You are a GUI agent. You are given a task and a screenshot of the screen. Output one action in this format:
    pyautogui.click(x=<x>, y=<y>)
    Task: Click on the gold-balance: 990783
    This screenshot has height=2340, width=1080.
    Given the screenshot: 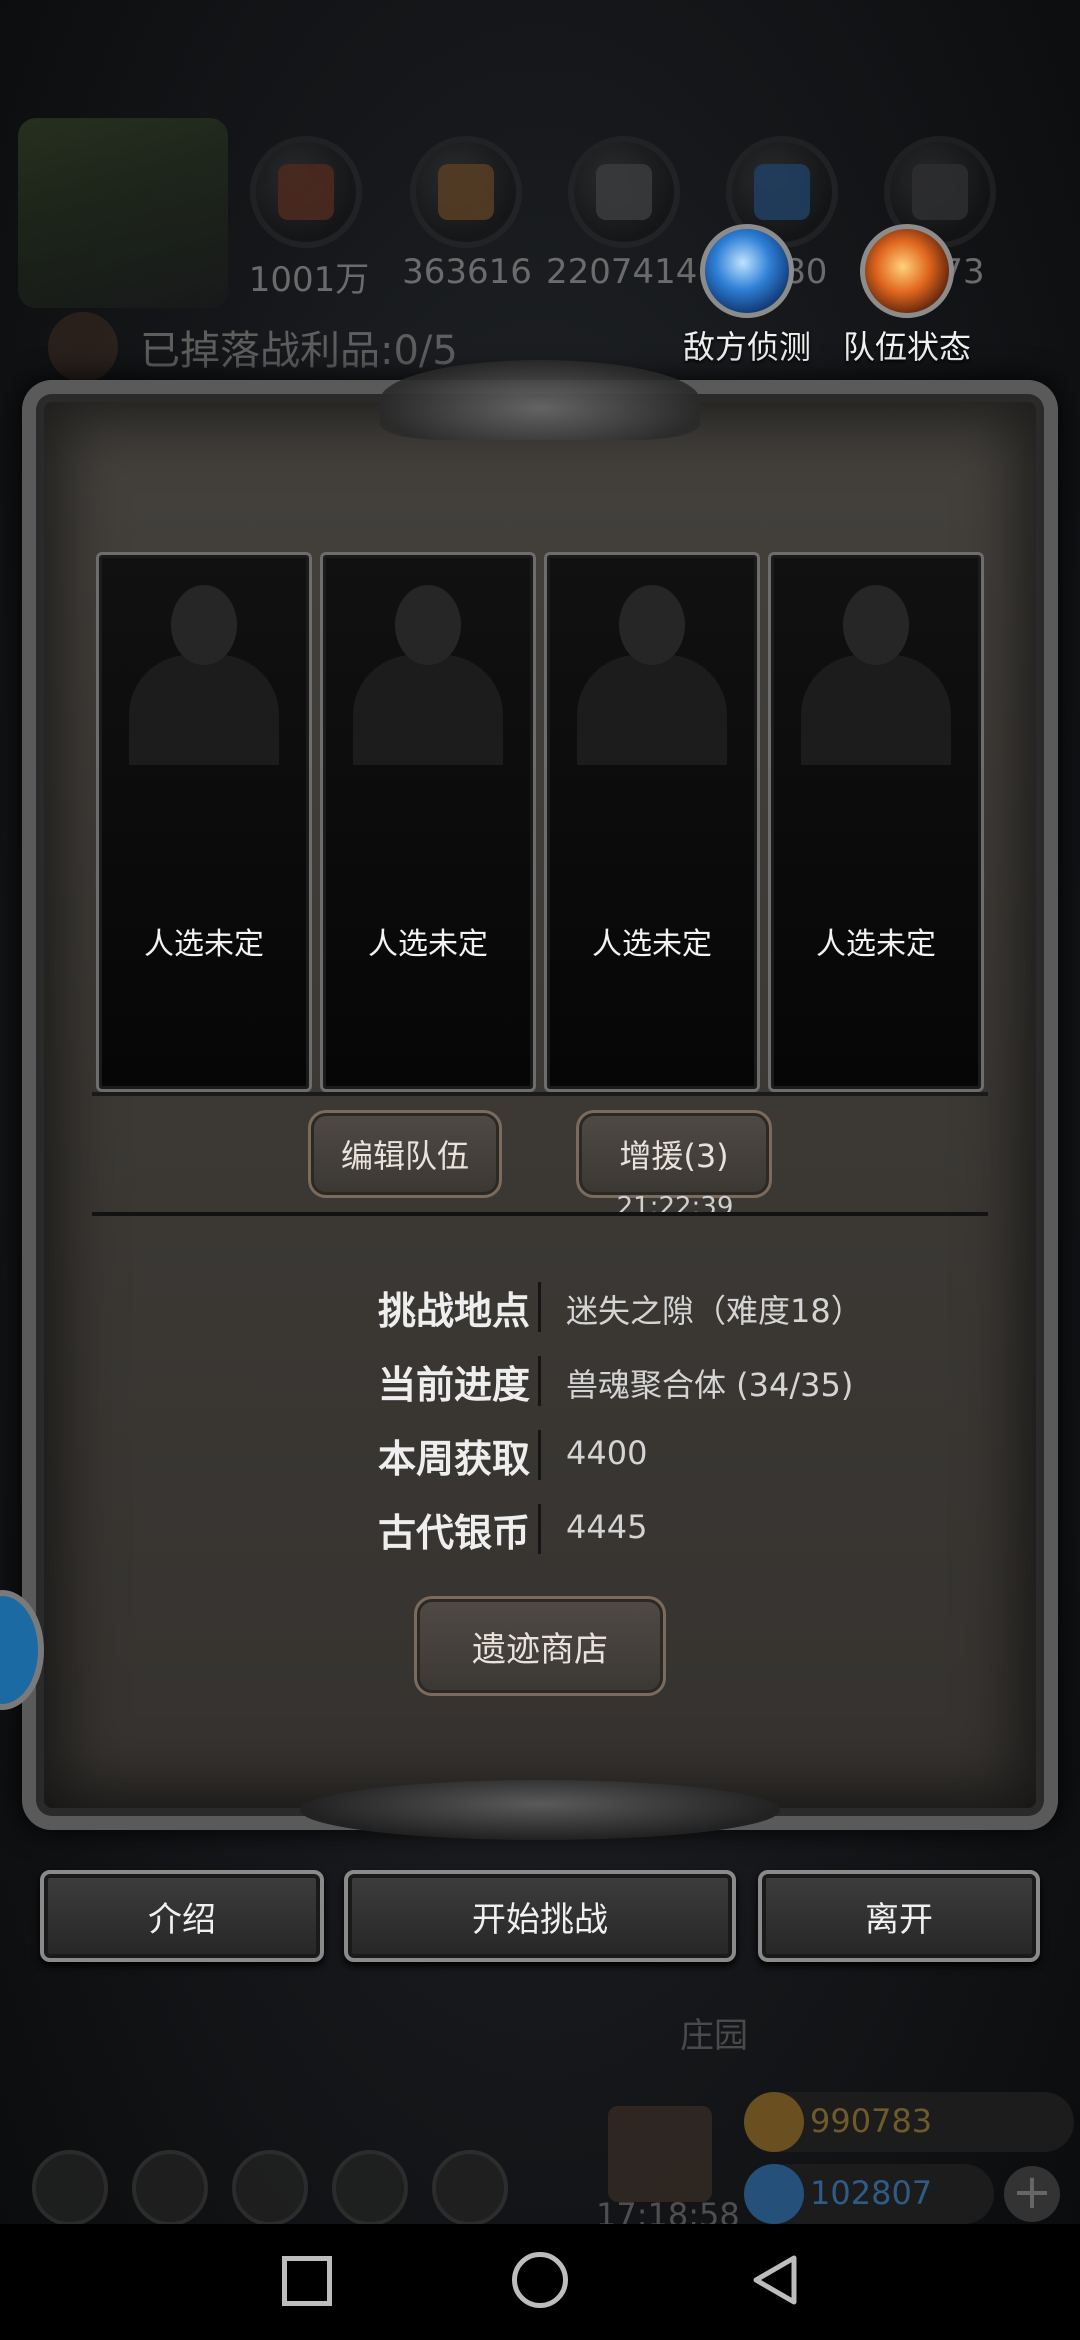 What is the action you would take?
    pyautogui.click(x=909, y=2122)
    